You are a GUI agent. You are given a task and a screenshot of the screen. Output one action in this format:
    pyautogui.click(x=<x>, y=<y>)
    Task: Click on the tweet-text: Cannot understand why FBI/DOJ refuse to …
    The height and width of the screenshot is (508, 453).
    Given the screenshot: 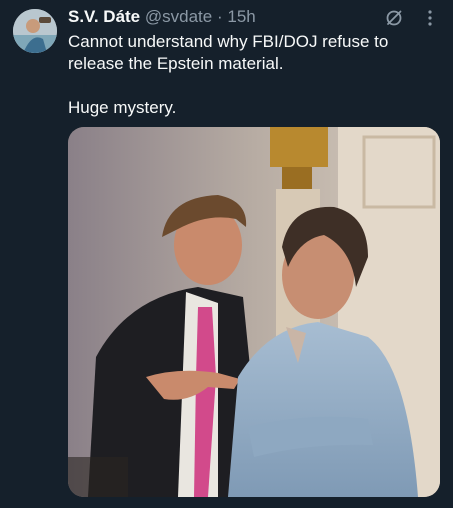 What is the action you would take?
    pyautogui.click(x=253, y=75)
    